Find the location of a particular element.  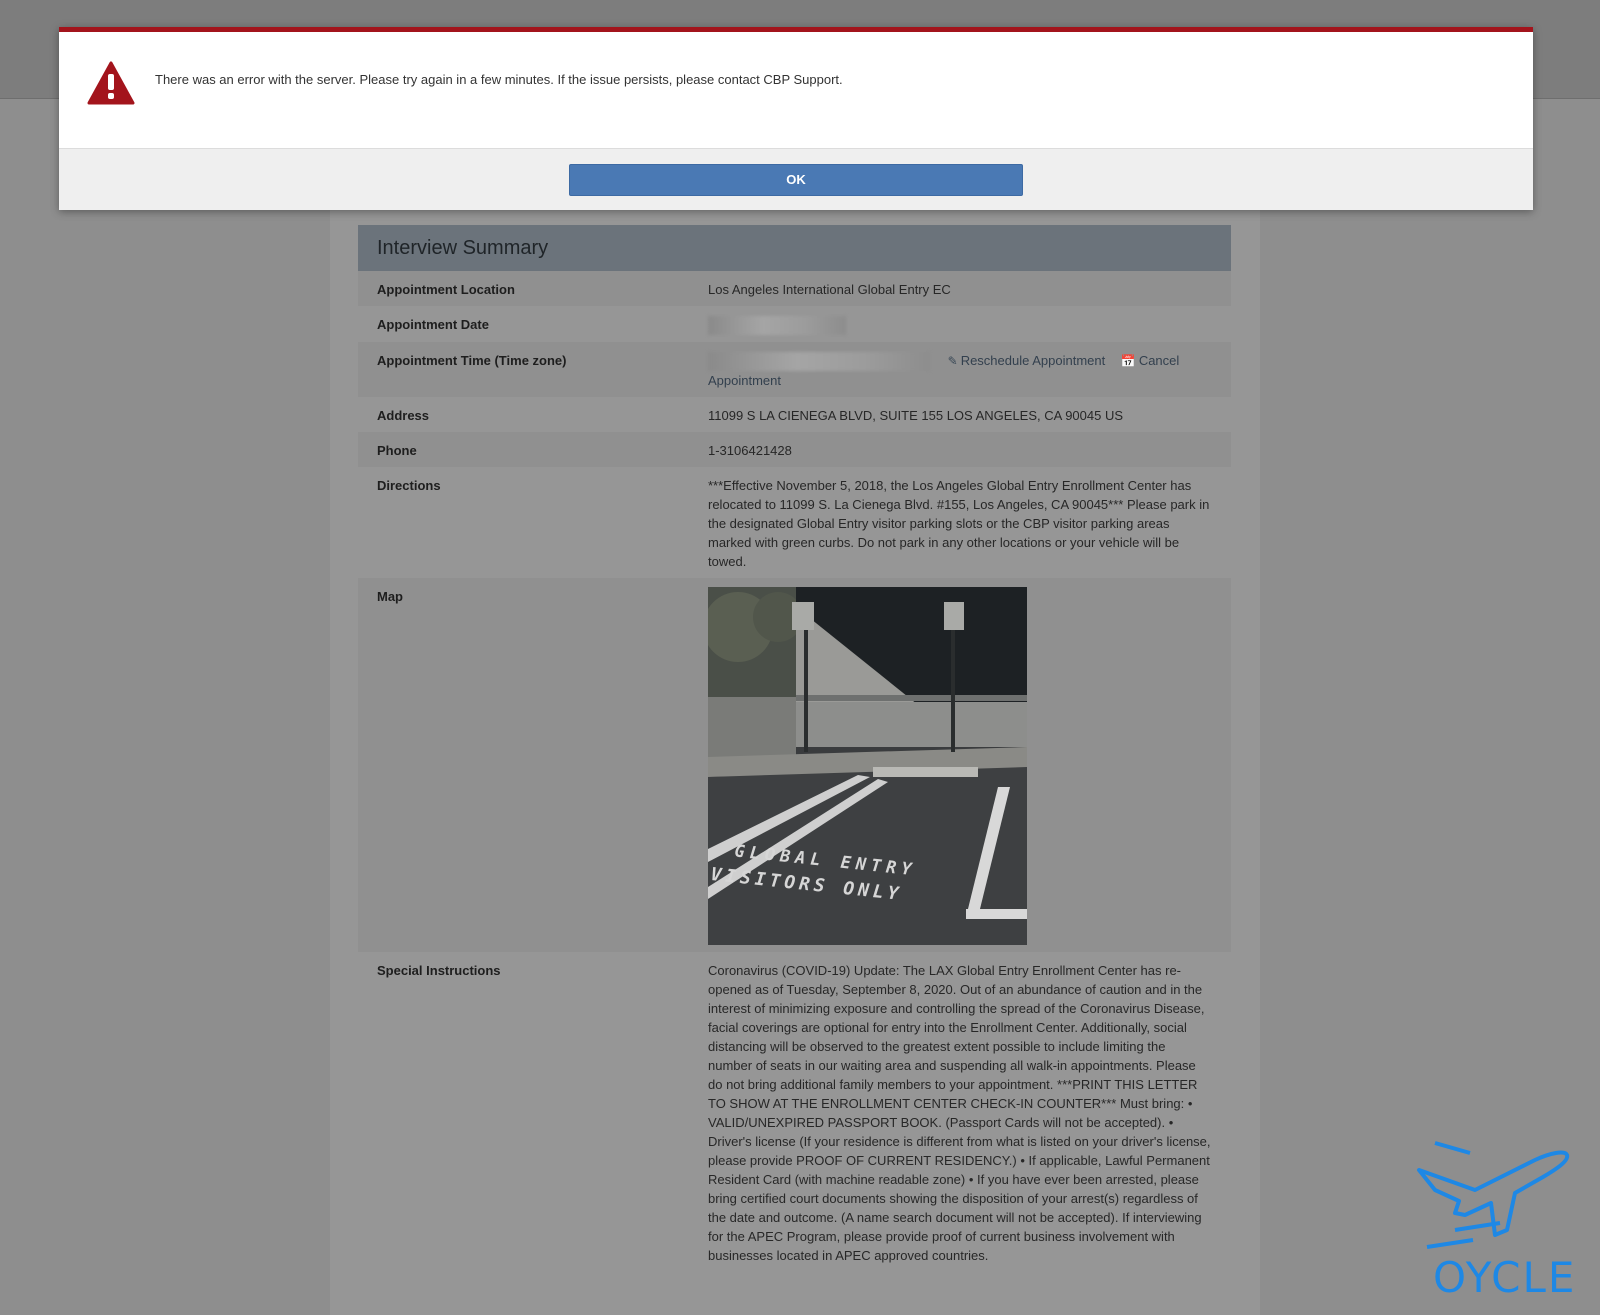

cancel-label-cont: Appointment is located at coordinates (744, 381).